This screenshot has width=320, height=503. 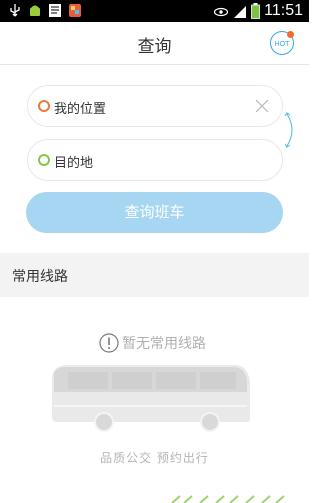 I want to click on status-right-icons: 11:51, so click(x=258, y=11).